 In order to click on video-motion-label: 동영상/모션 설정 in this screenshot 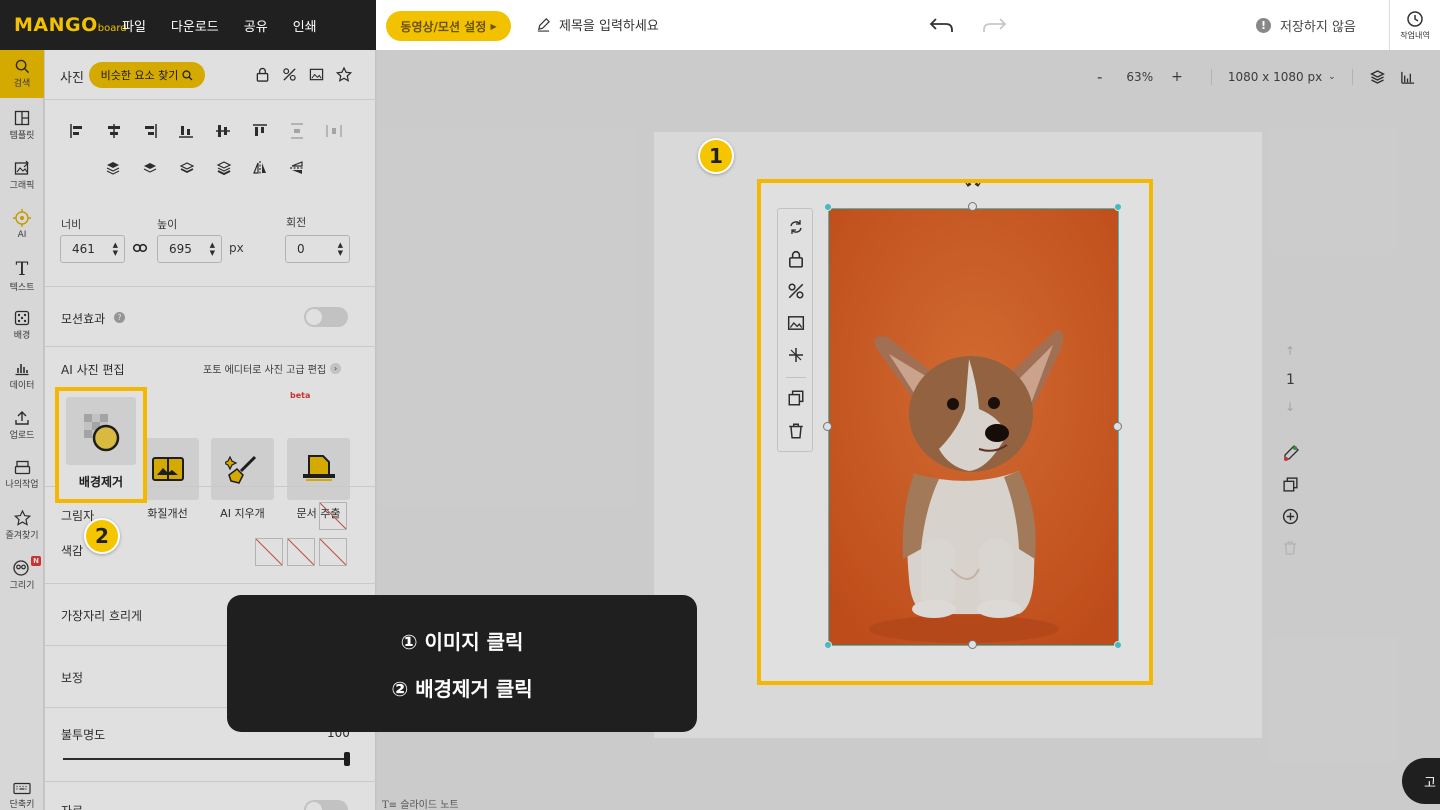, I will do `click(443, 26)`.